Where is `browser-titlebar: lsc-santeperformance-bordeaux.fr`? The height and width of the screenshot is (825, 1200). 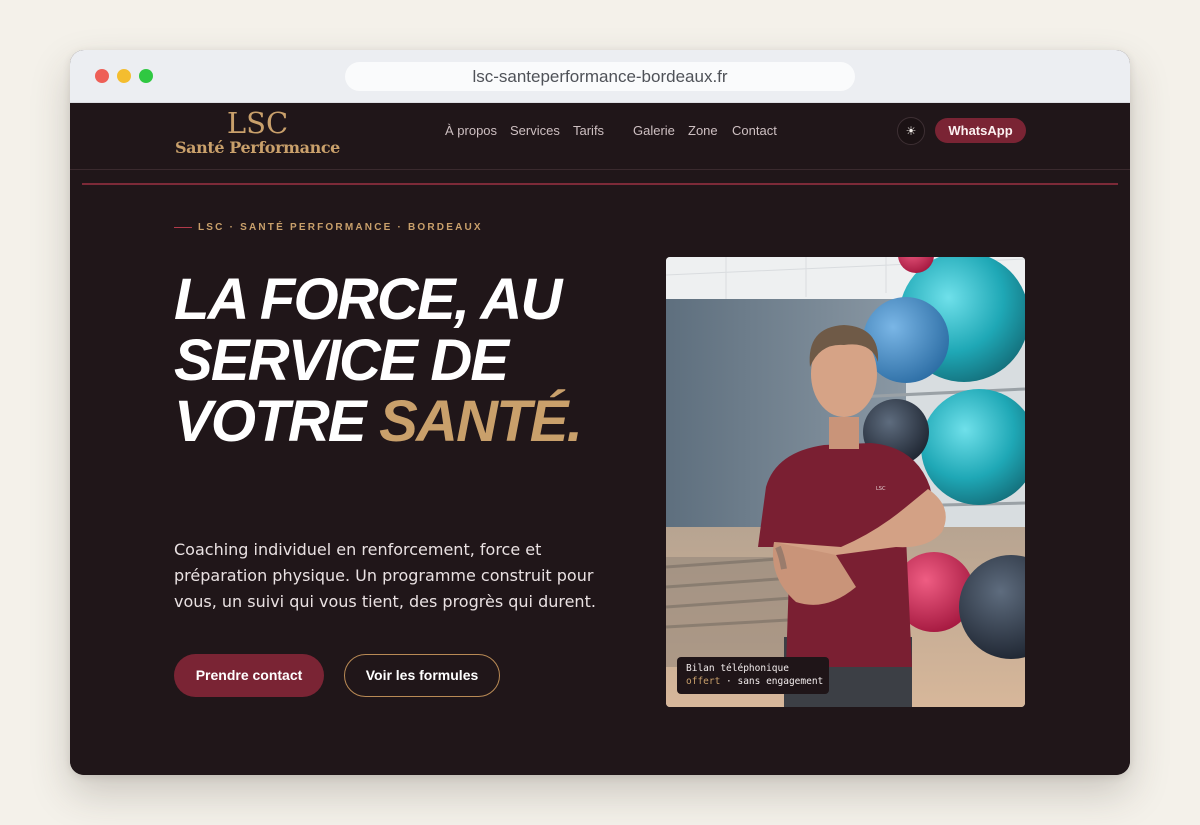
browser-titlebar: lsc-santeperformance-bordeaux.fr is located at coordinates (600, 76).